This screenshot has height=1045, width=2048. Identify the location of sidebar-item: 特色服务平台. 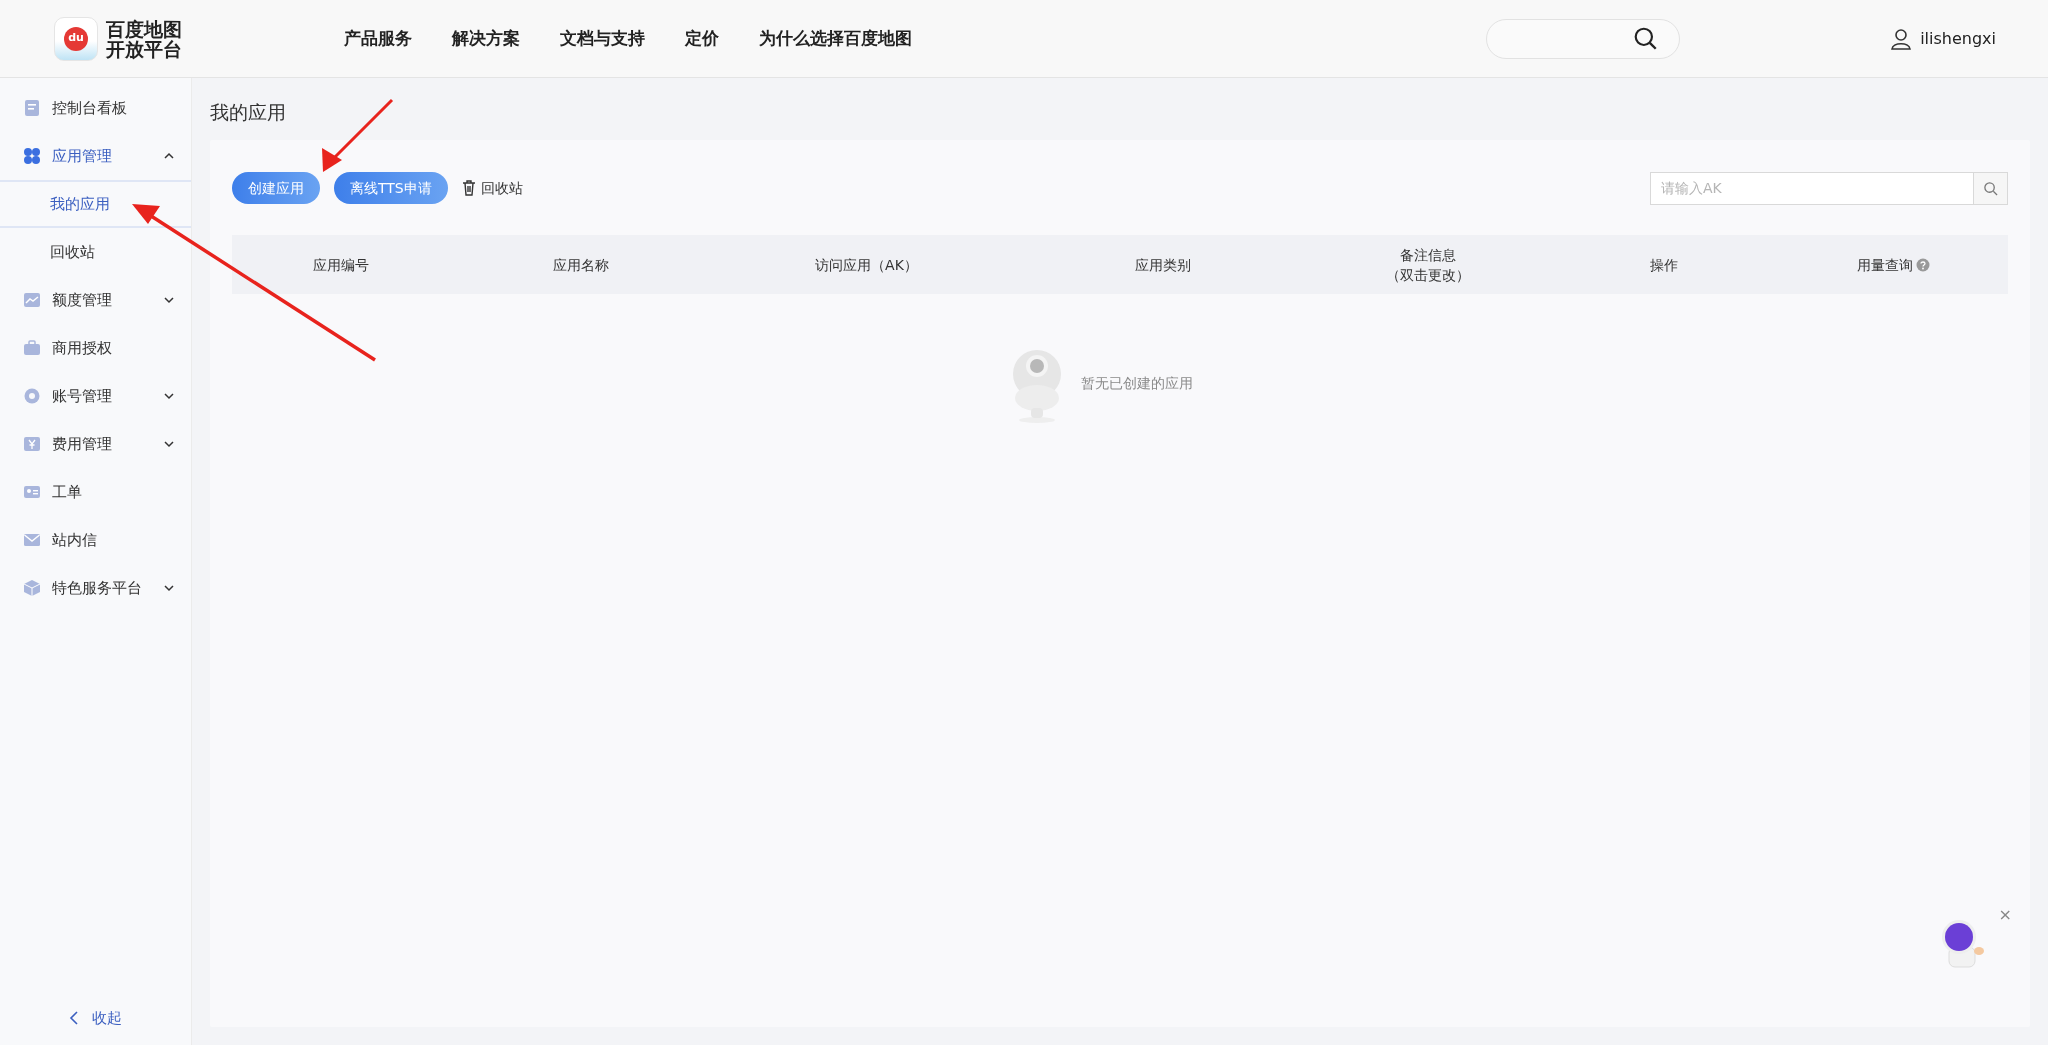
(95, 588).